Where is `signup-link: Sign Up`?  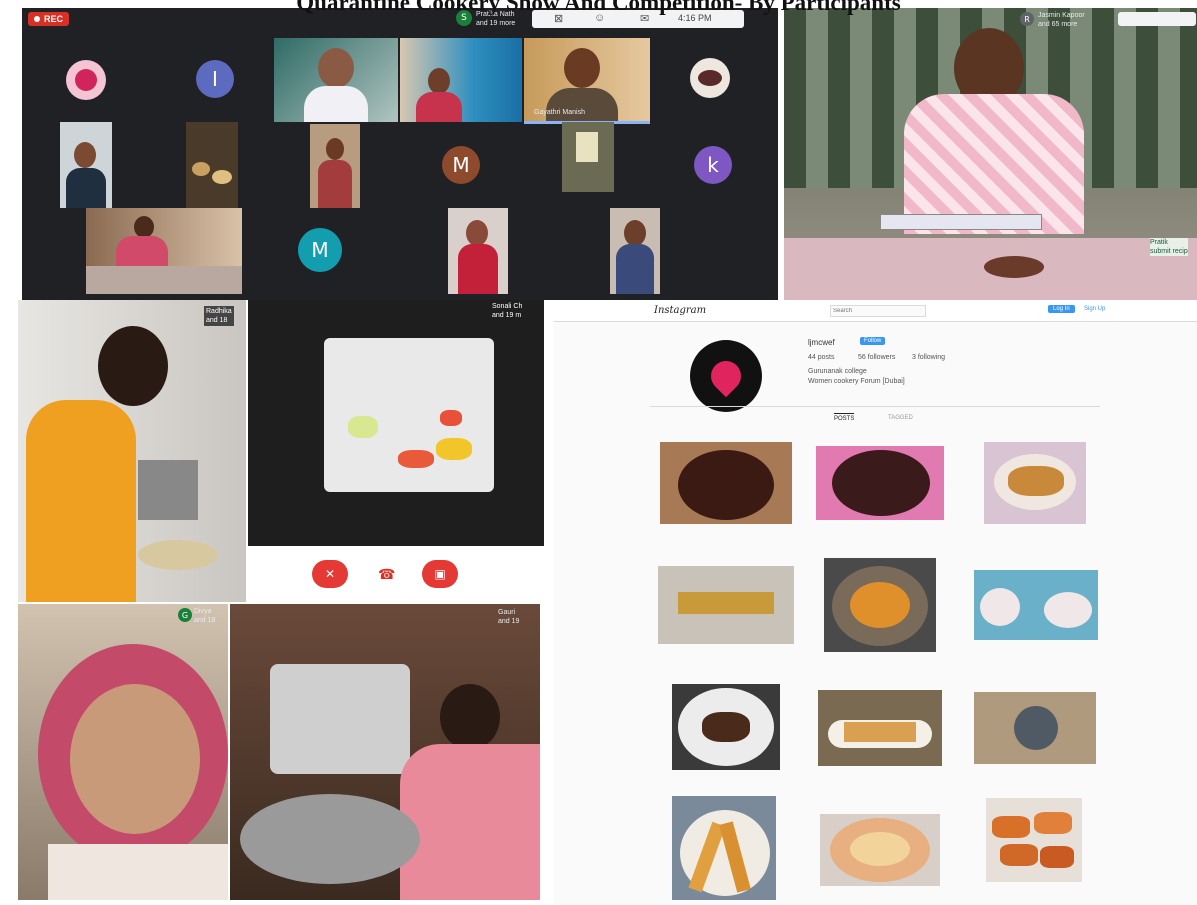 signup-link: Sign Up is located at coordinates (1094, 309).